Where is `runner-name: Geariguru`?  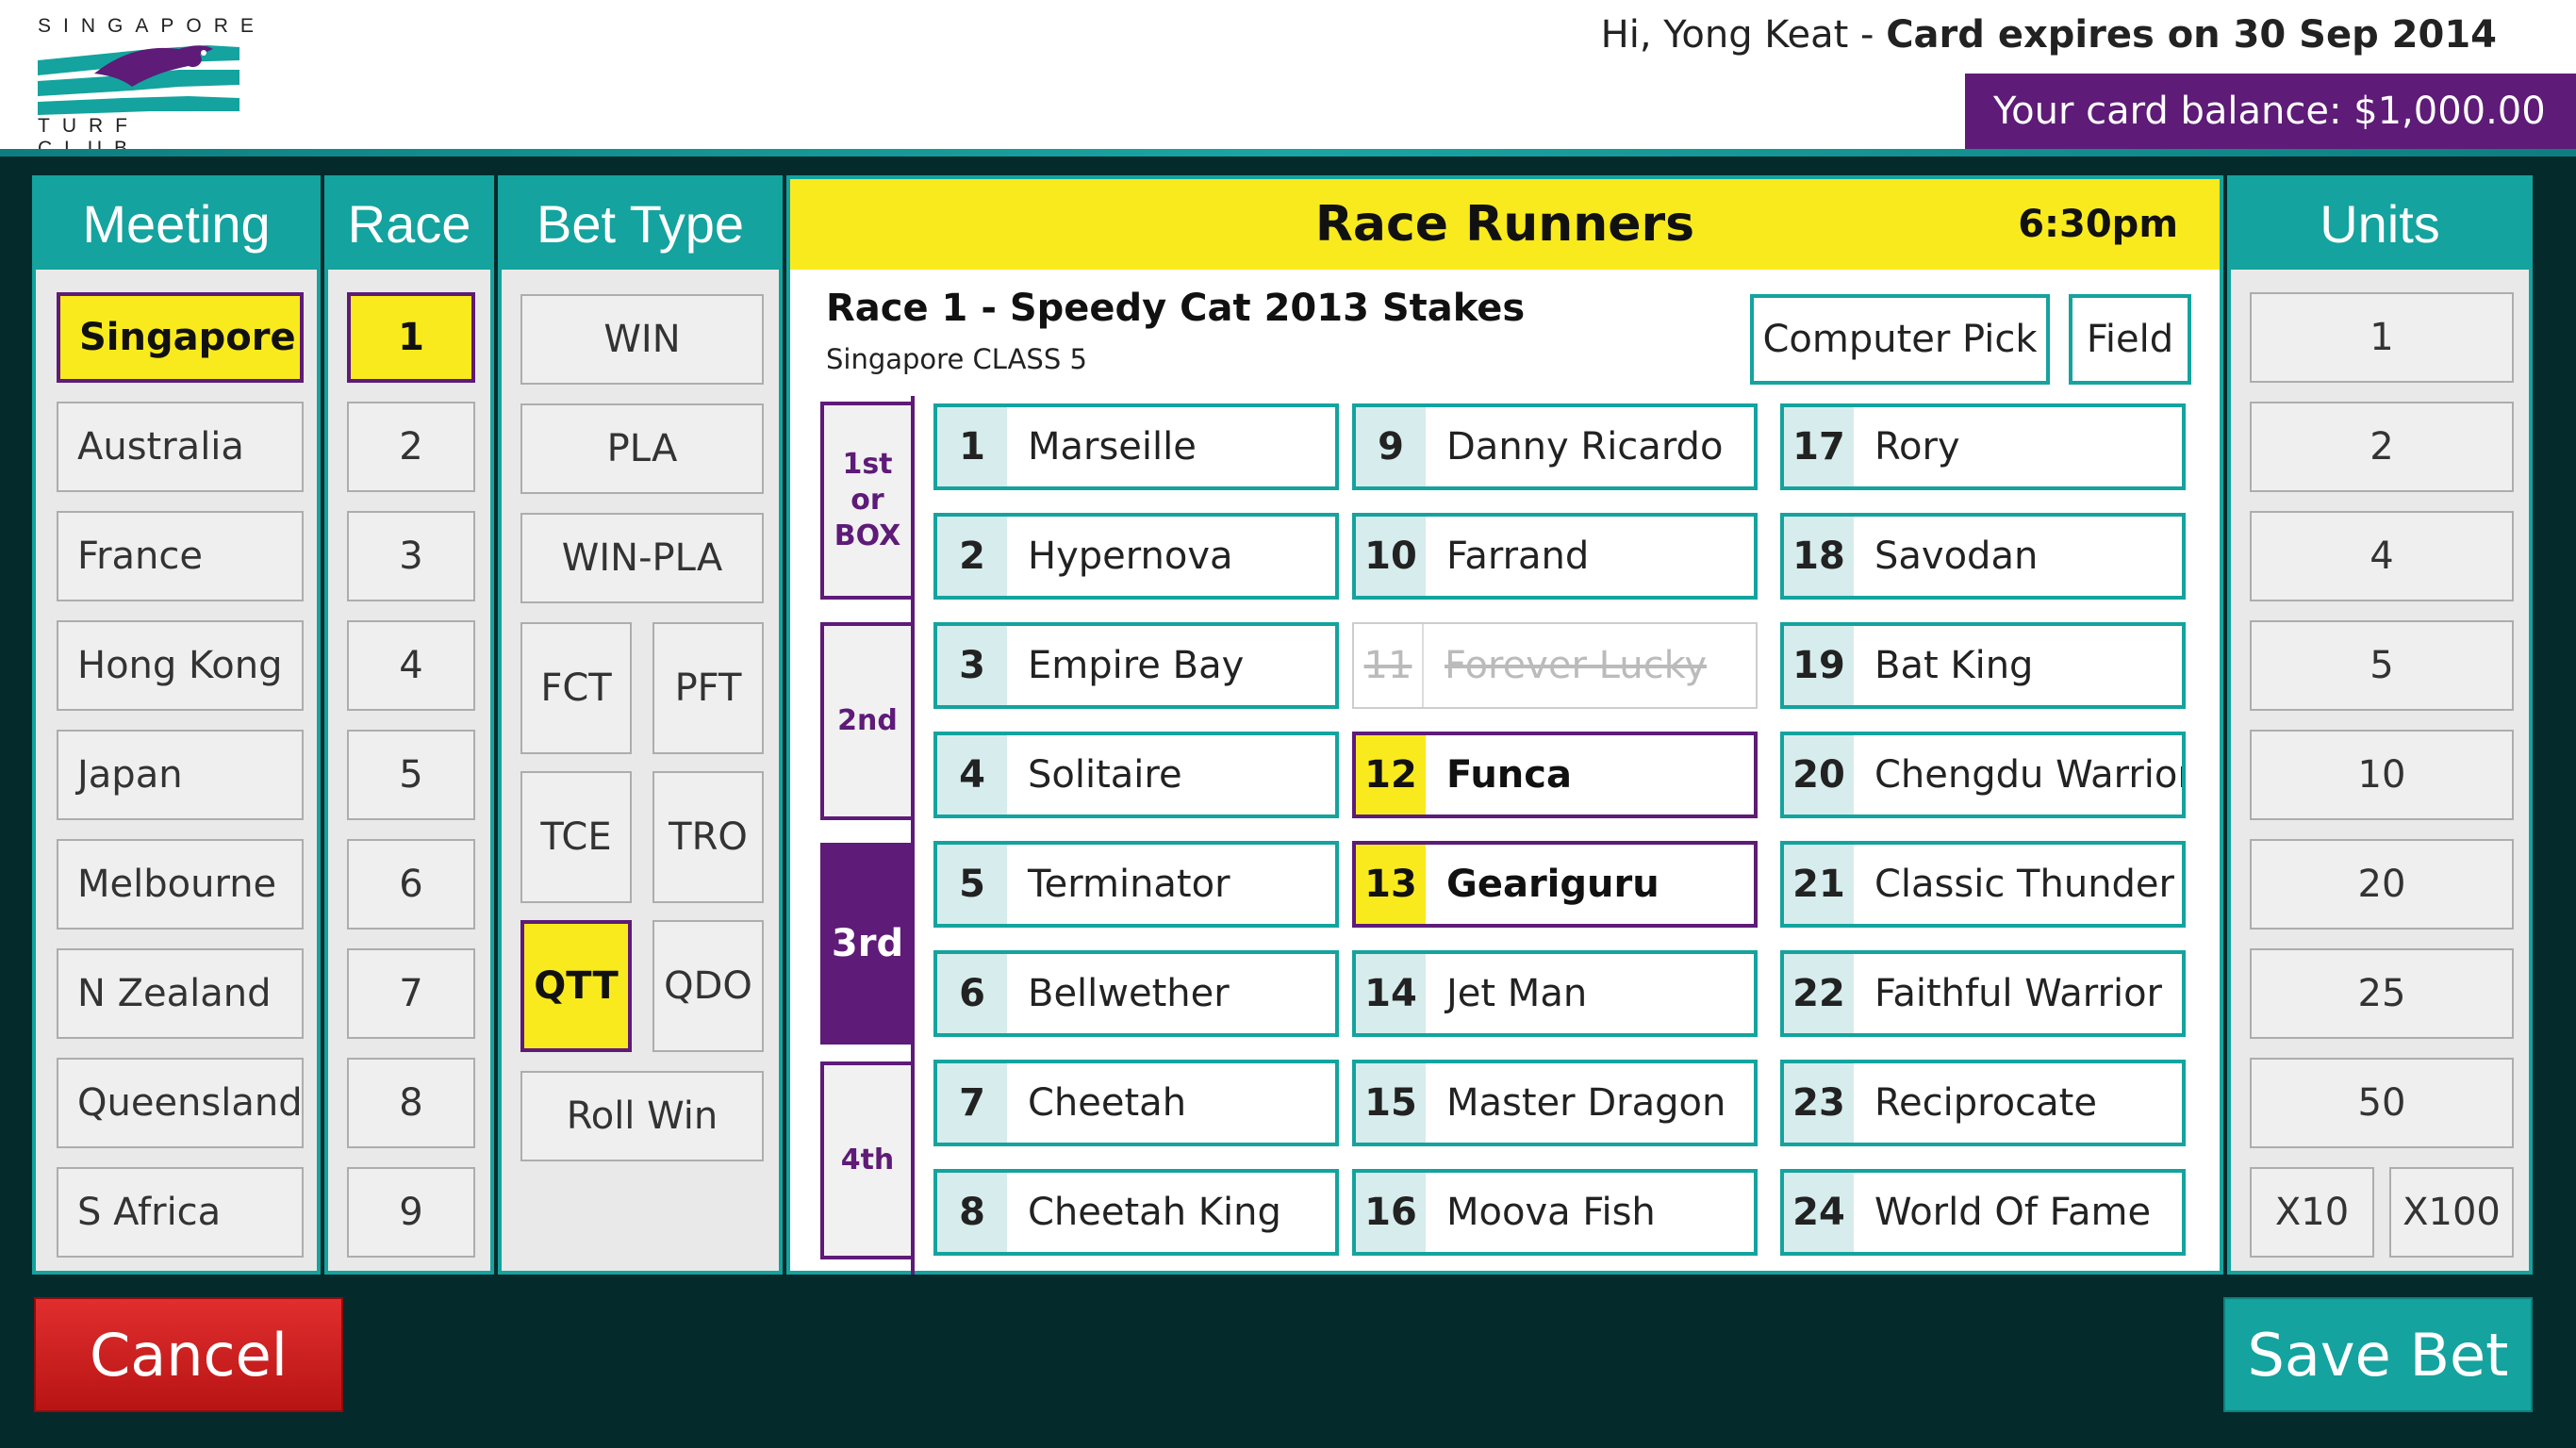
runner-name: Geariguru is located at coordinates (1553, 884).